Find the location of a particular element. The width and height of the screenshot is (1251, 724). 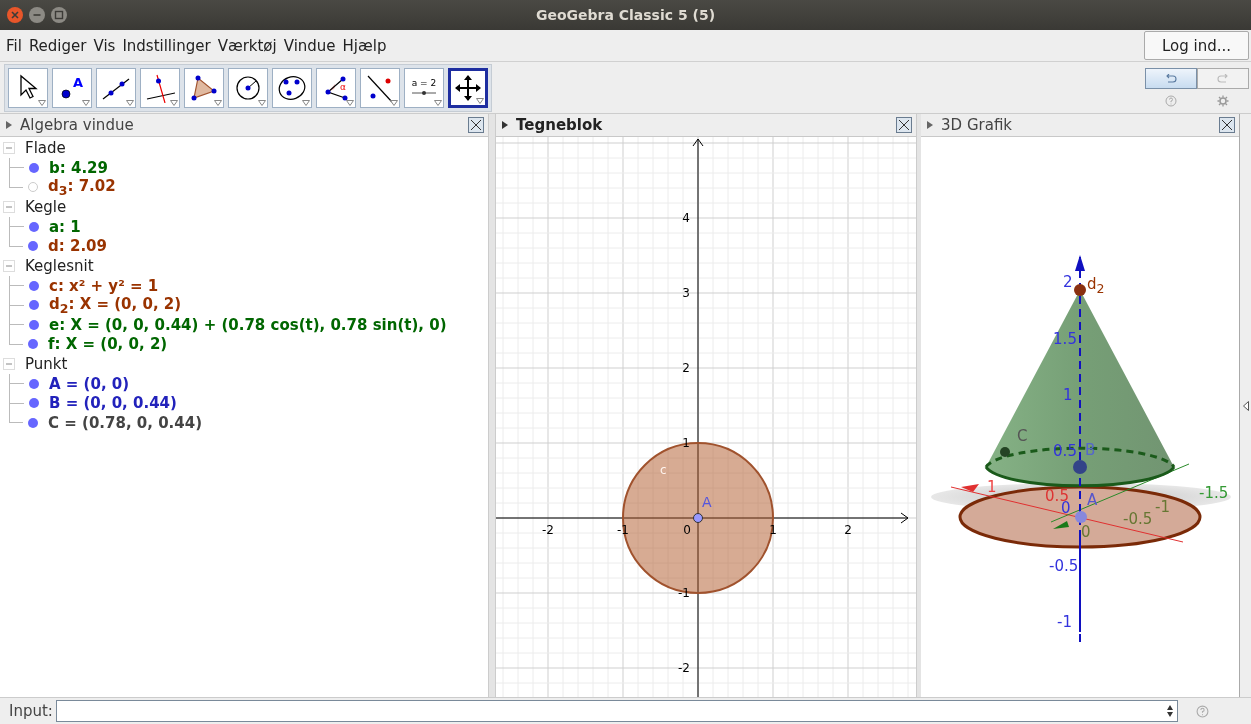

algebra-entry: a: 1 is located at coordinates (65, 226).